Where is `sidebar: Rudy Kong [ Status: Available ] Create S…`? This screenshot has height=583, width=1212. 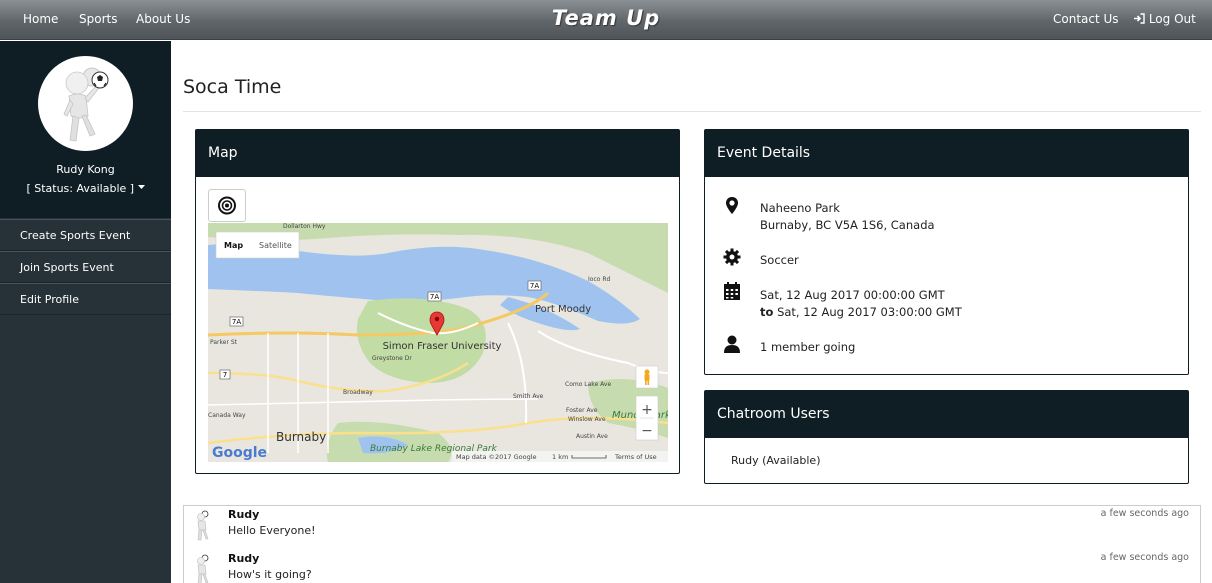
sidebar: Rudy Kong [ Status: Available ] Create S… is located at coordinates (85, 312).